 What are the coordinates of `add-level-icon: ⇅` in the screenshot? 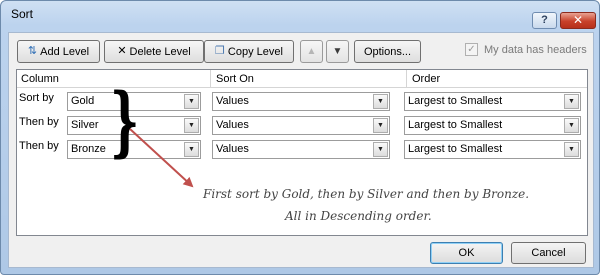 It's located at (32, 51).